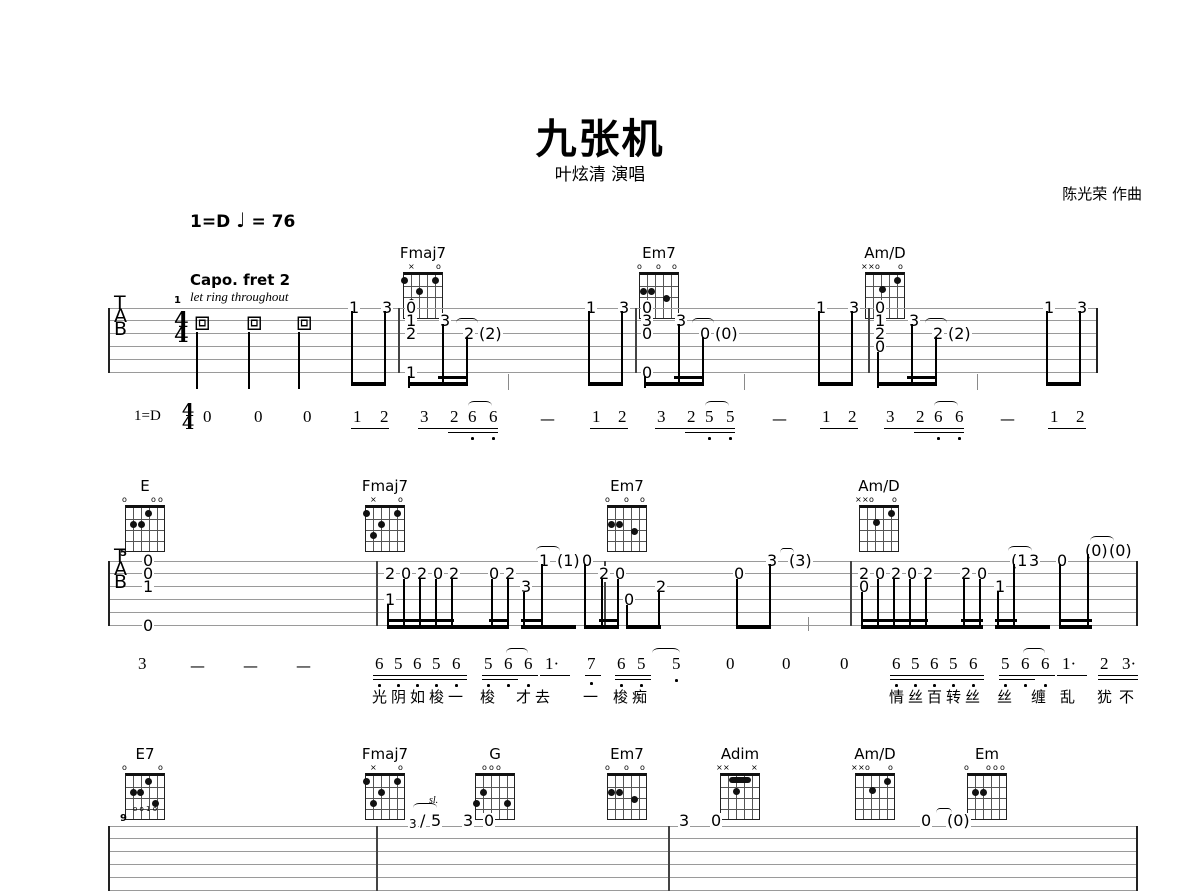  I want to click on jianpu-note: 1, so click(1054, 416).